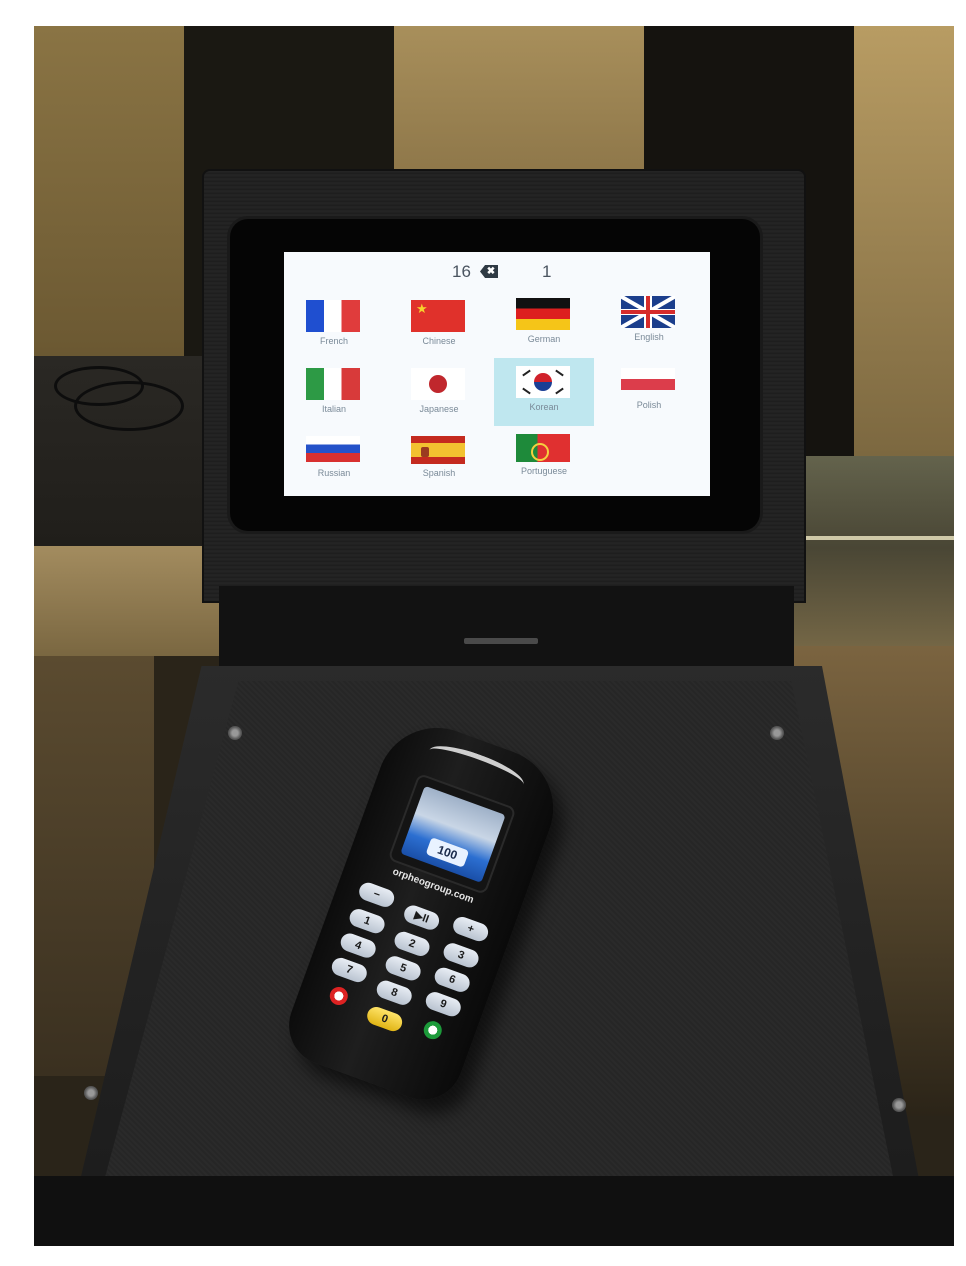 Image resolution: width=966 pixels, height=1266 pixels. Describe the element at coordinates (333, 449) in the screenshot. I see `russia-flag-icon` at that location.